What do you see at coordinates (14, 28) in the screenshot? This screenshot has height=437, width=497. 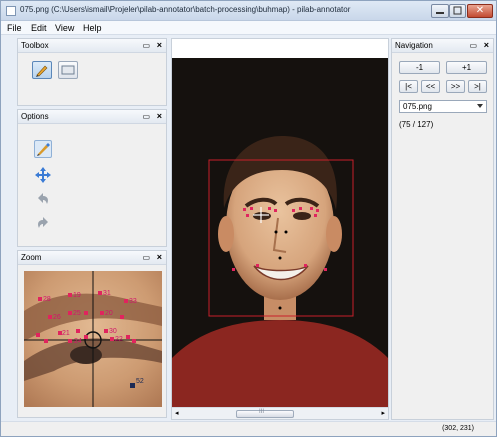 I see `menu-file: File` at bounding box center [14, 28].